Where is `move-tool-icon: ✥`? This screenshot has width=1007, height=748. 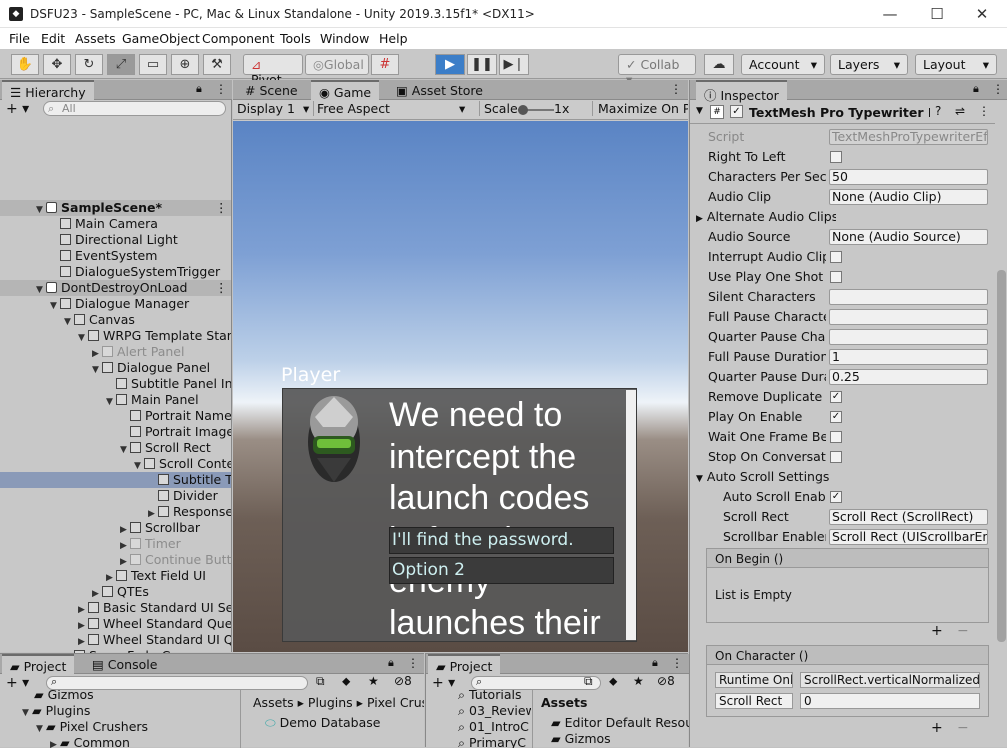
move-tool-icon: ✥ is located at coordinates (57, 64).